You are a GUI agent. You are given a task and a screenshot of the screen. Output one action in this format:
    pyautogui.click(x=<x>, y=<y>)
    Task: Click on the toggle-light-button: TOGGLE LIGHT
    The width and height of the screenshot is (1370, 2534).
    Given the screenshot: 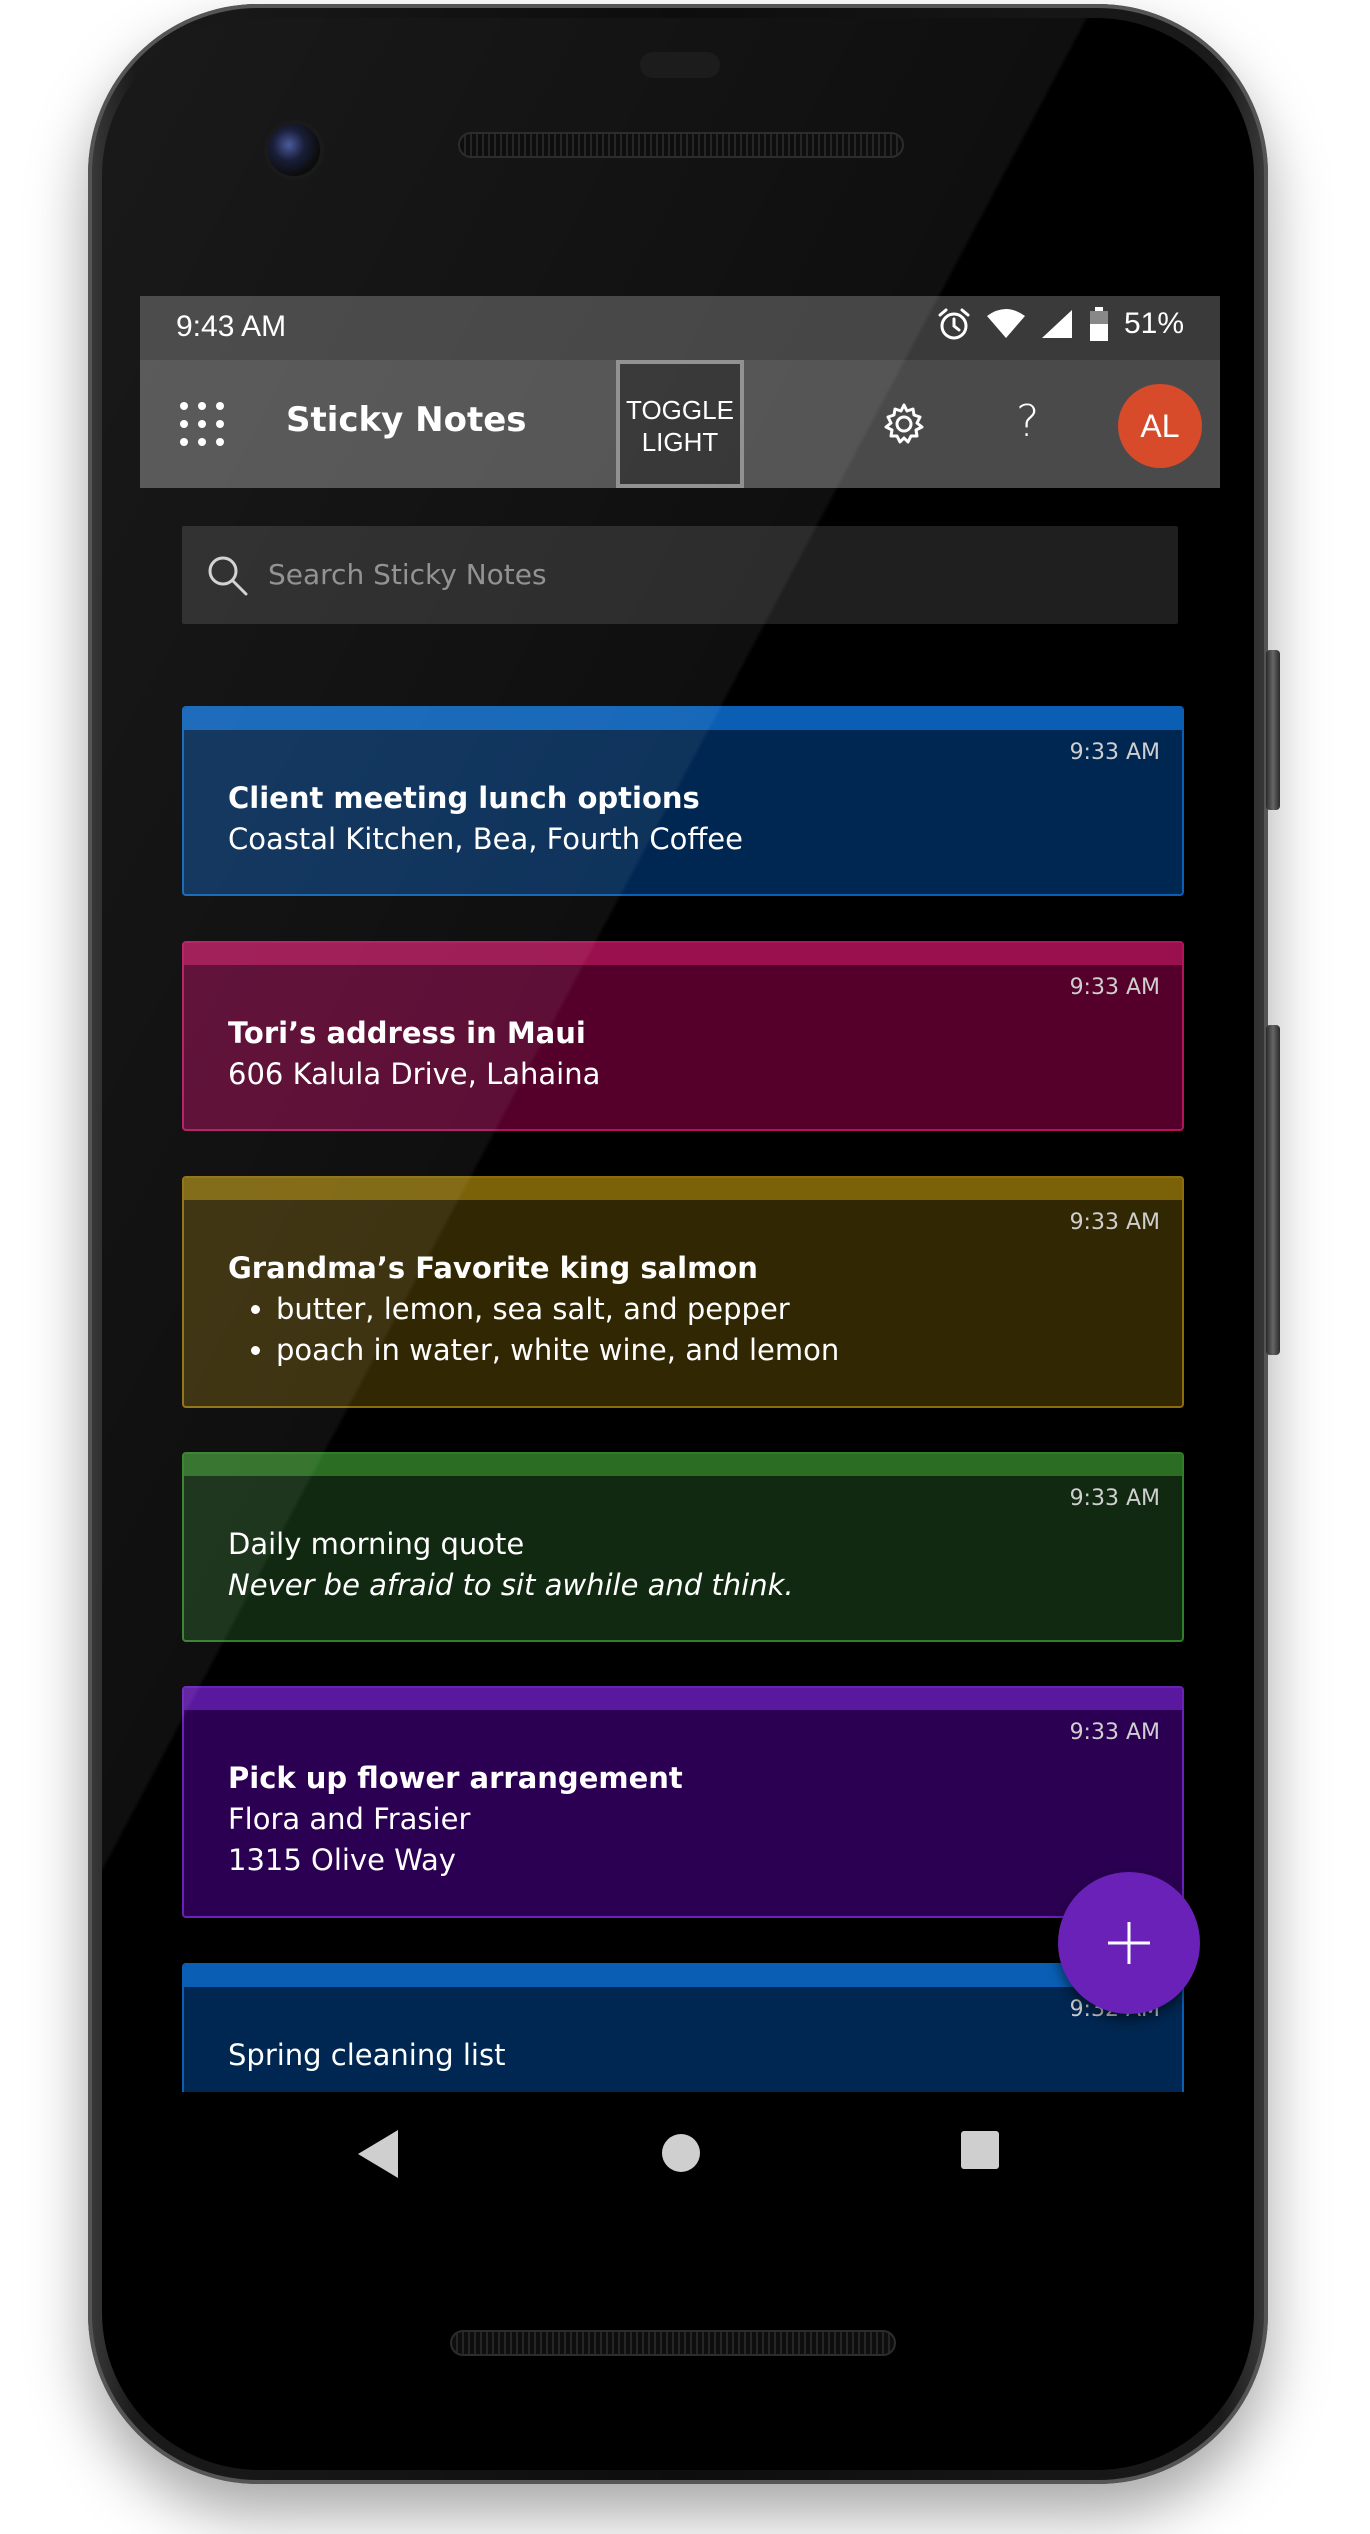 What is the action you would take?
    pyautogui.click(x=680, y=424)
    